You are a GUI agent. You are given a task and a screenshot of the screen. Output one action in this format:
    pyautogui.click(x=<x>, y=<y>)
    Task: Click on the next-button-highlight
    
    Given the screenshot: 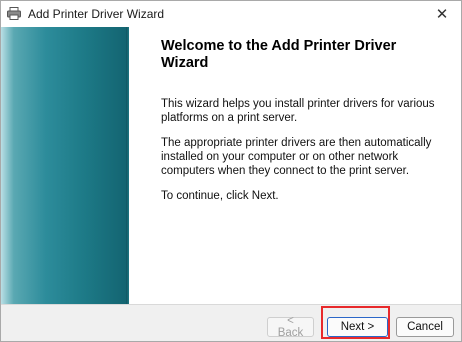 What is the action you would take?
    pyautogui.click(x=355, y=322)
    